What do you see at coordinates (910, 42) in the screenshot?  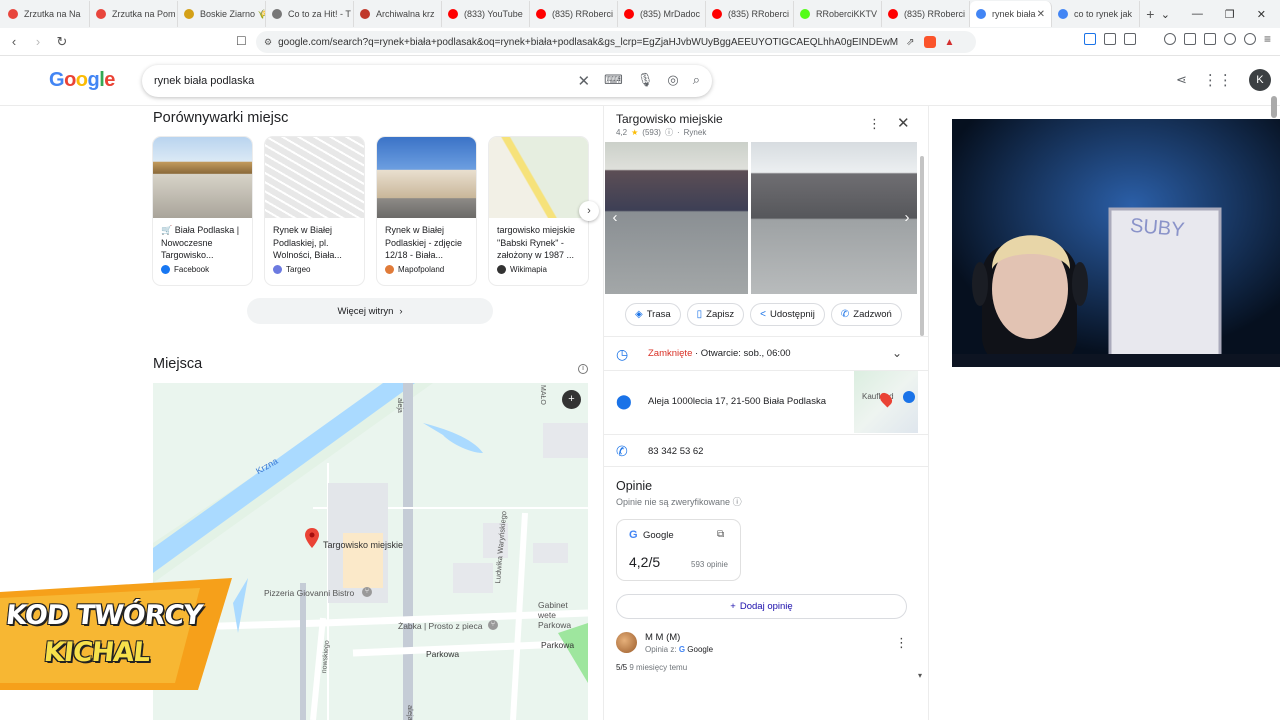 I see `share-page-icon: ⇗` at bounding box center [910, 42].